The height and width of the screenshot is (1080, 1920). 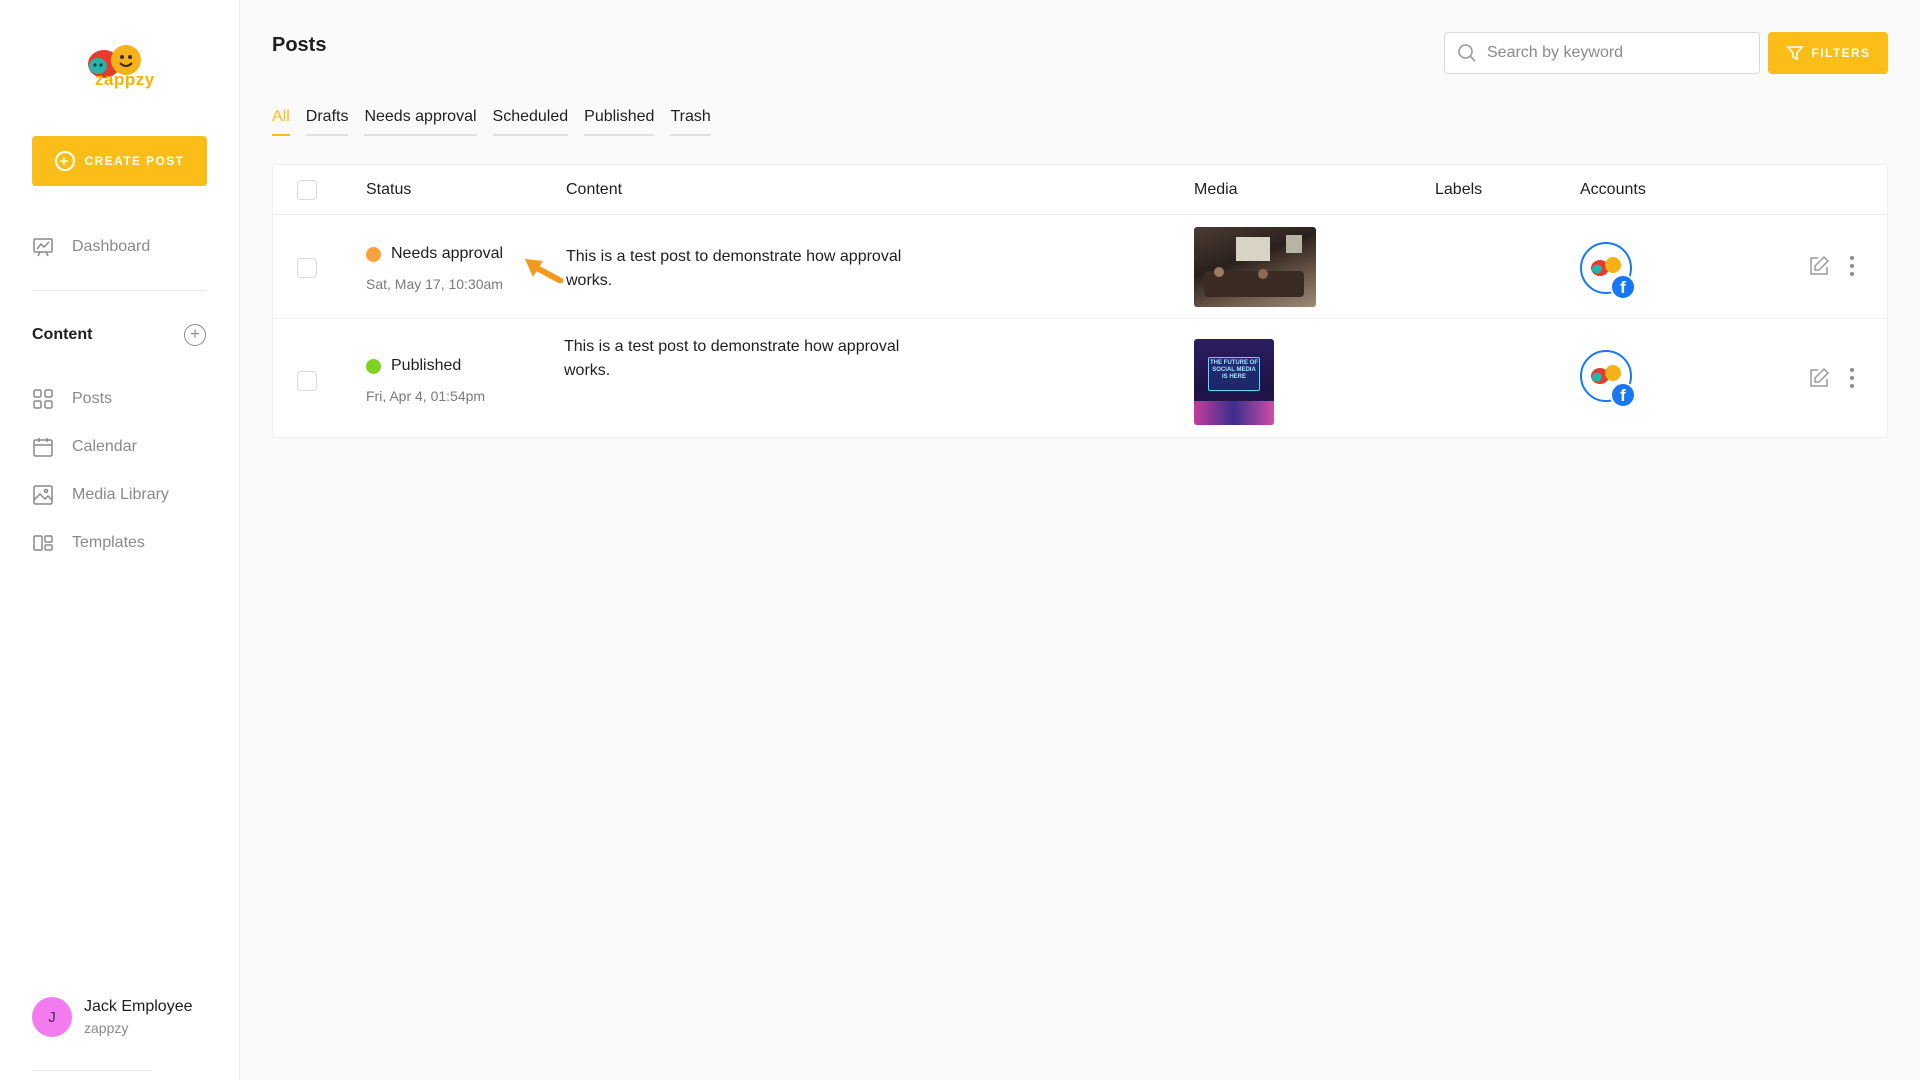 I want to click on table-header: Status Content Media Labels Accounts, so click(x=1080, y=190).